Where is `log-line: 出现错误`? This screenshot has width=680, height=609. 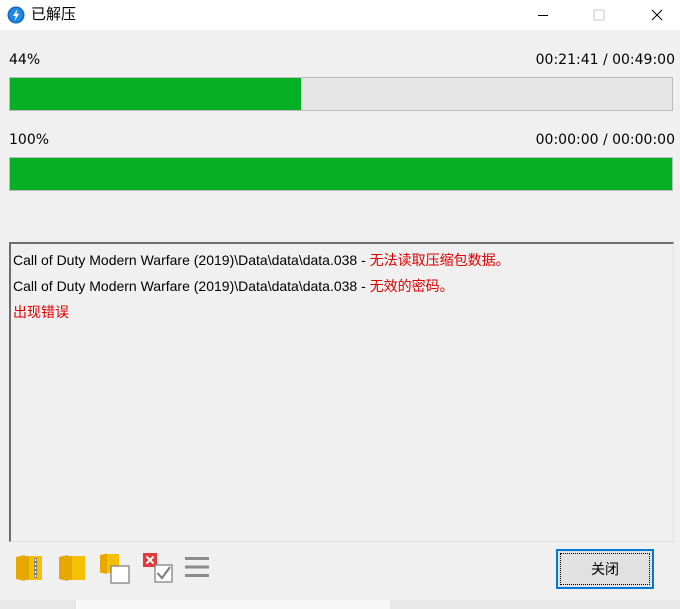
log-line: 出现错误 is located at coordinates (342, 314).